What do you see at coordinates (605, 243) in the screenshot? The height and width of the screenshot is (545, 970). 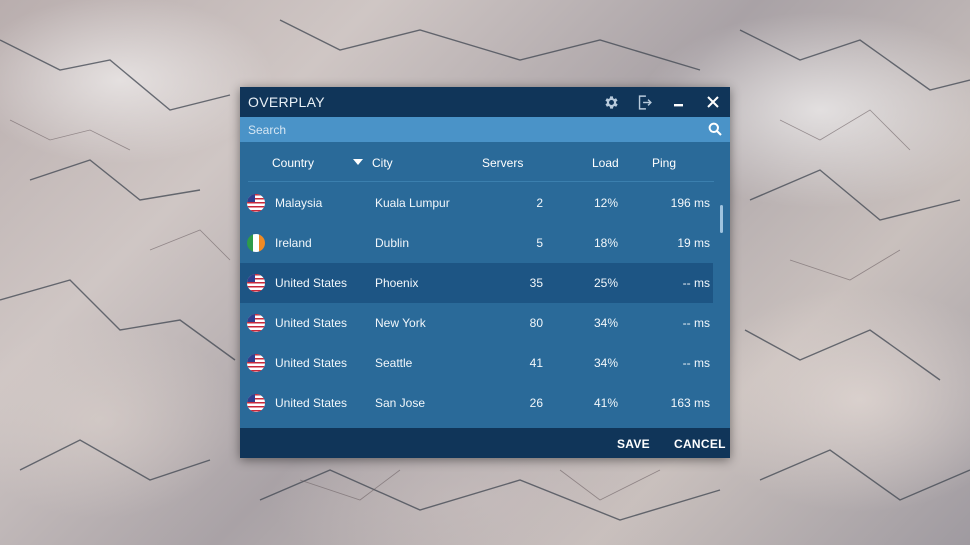 I see `row-load: 18%` at bounding box center [605, 243].